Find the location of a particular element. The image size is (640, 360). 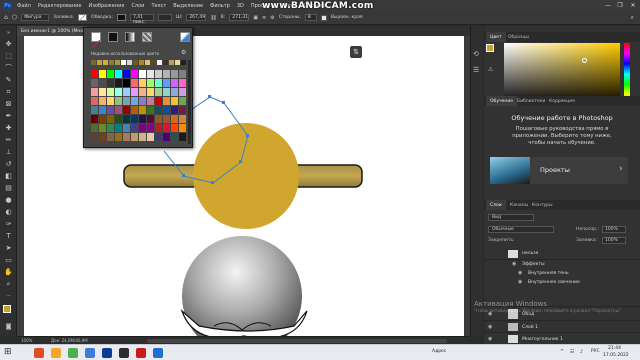

polygon-tool-icon: ⬡ is located at coordinates (14, 17).